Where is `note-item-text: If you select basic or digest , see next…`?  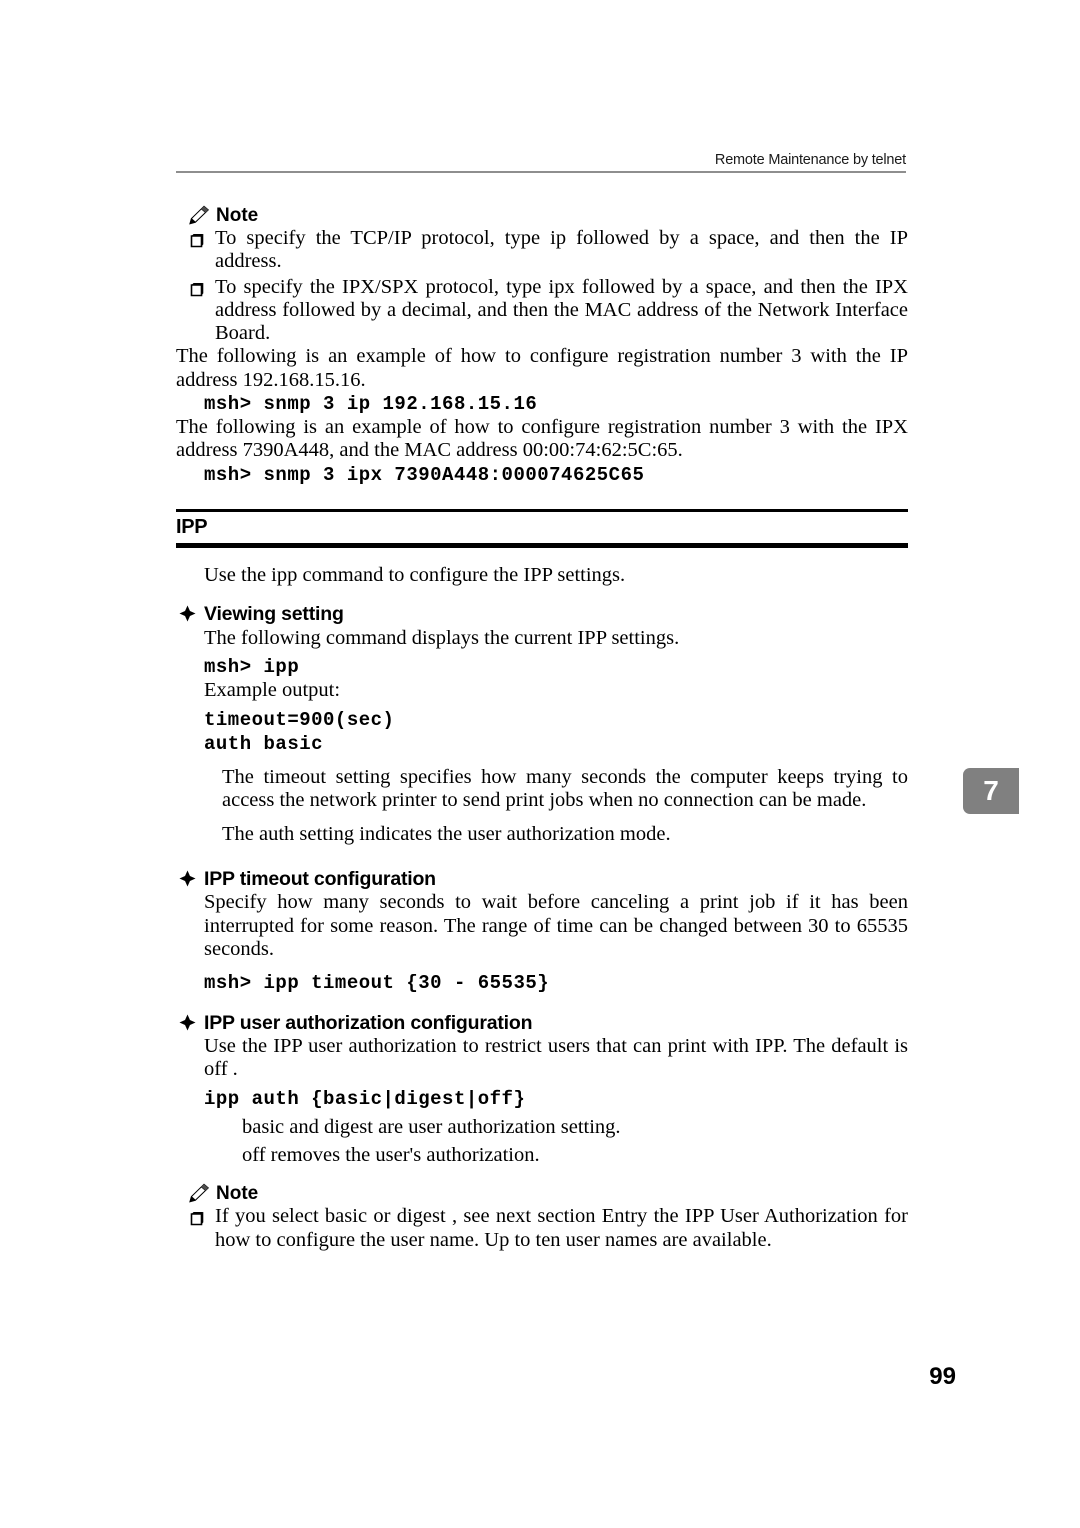
note-item-text: If you select basic or digest , see next… is located at coordinates (561, 1228).